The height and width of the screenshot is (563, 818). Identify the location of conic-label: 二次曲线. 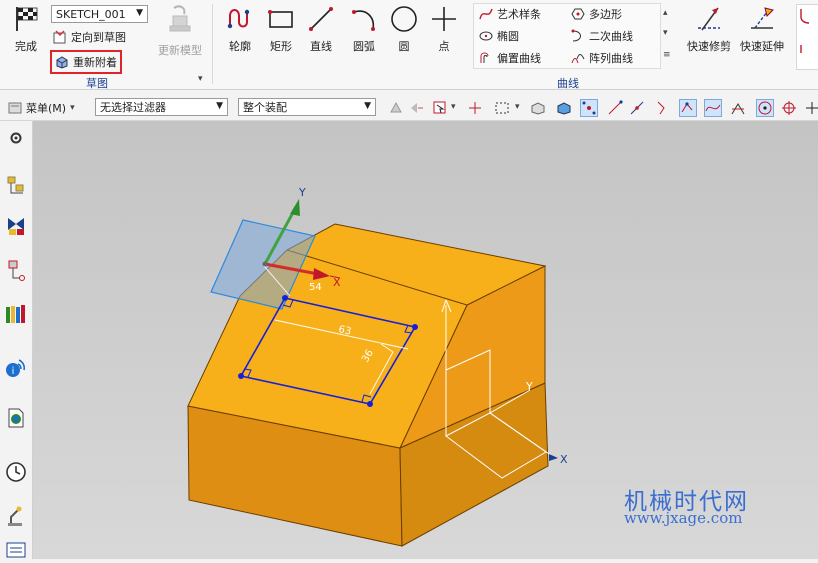
(611, 36).